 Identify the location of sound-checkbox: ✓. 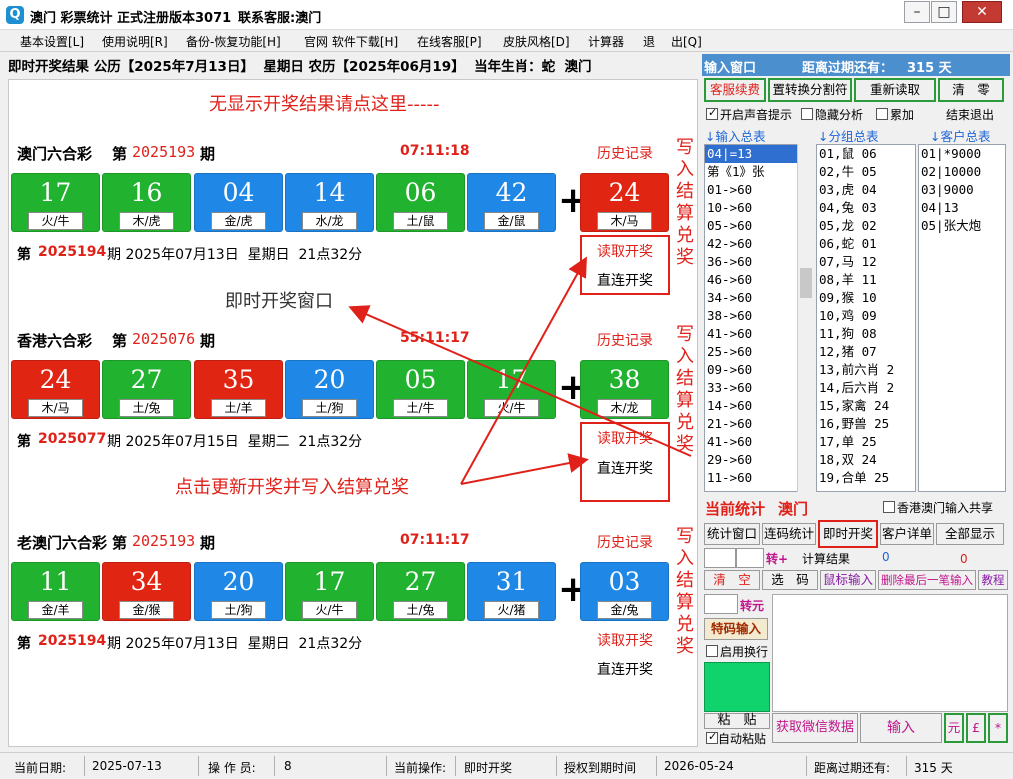
(712, 113).